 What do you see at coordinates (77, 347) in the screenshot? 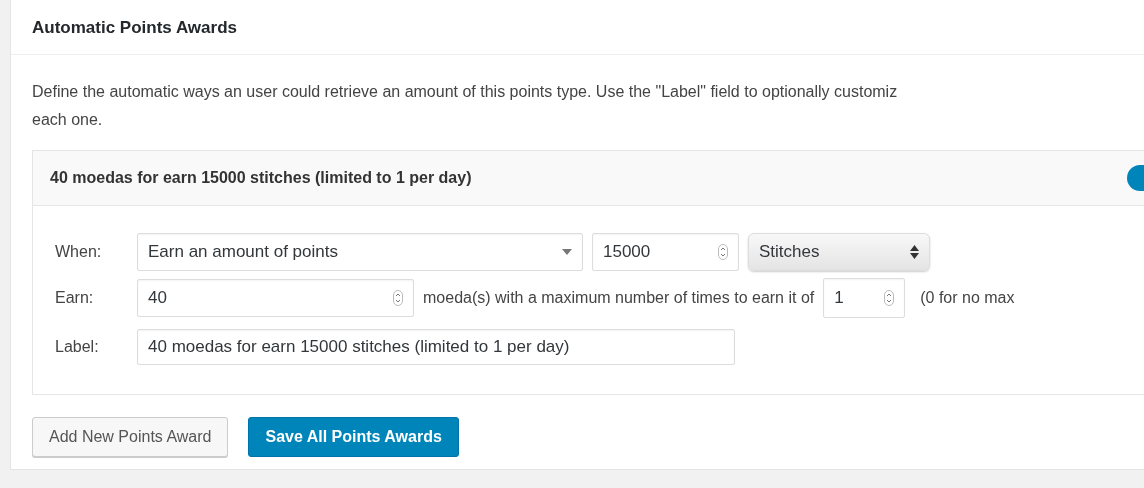
I see `field-label: Label:` at bounding box center [77, 347].